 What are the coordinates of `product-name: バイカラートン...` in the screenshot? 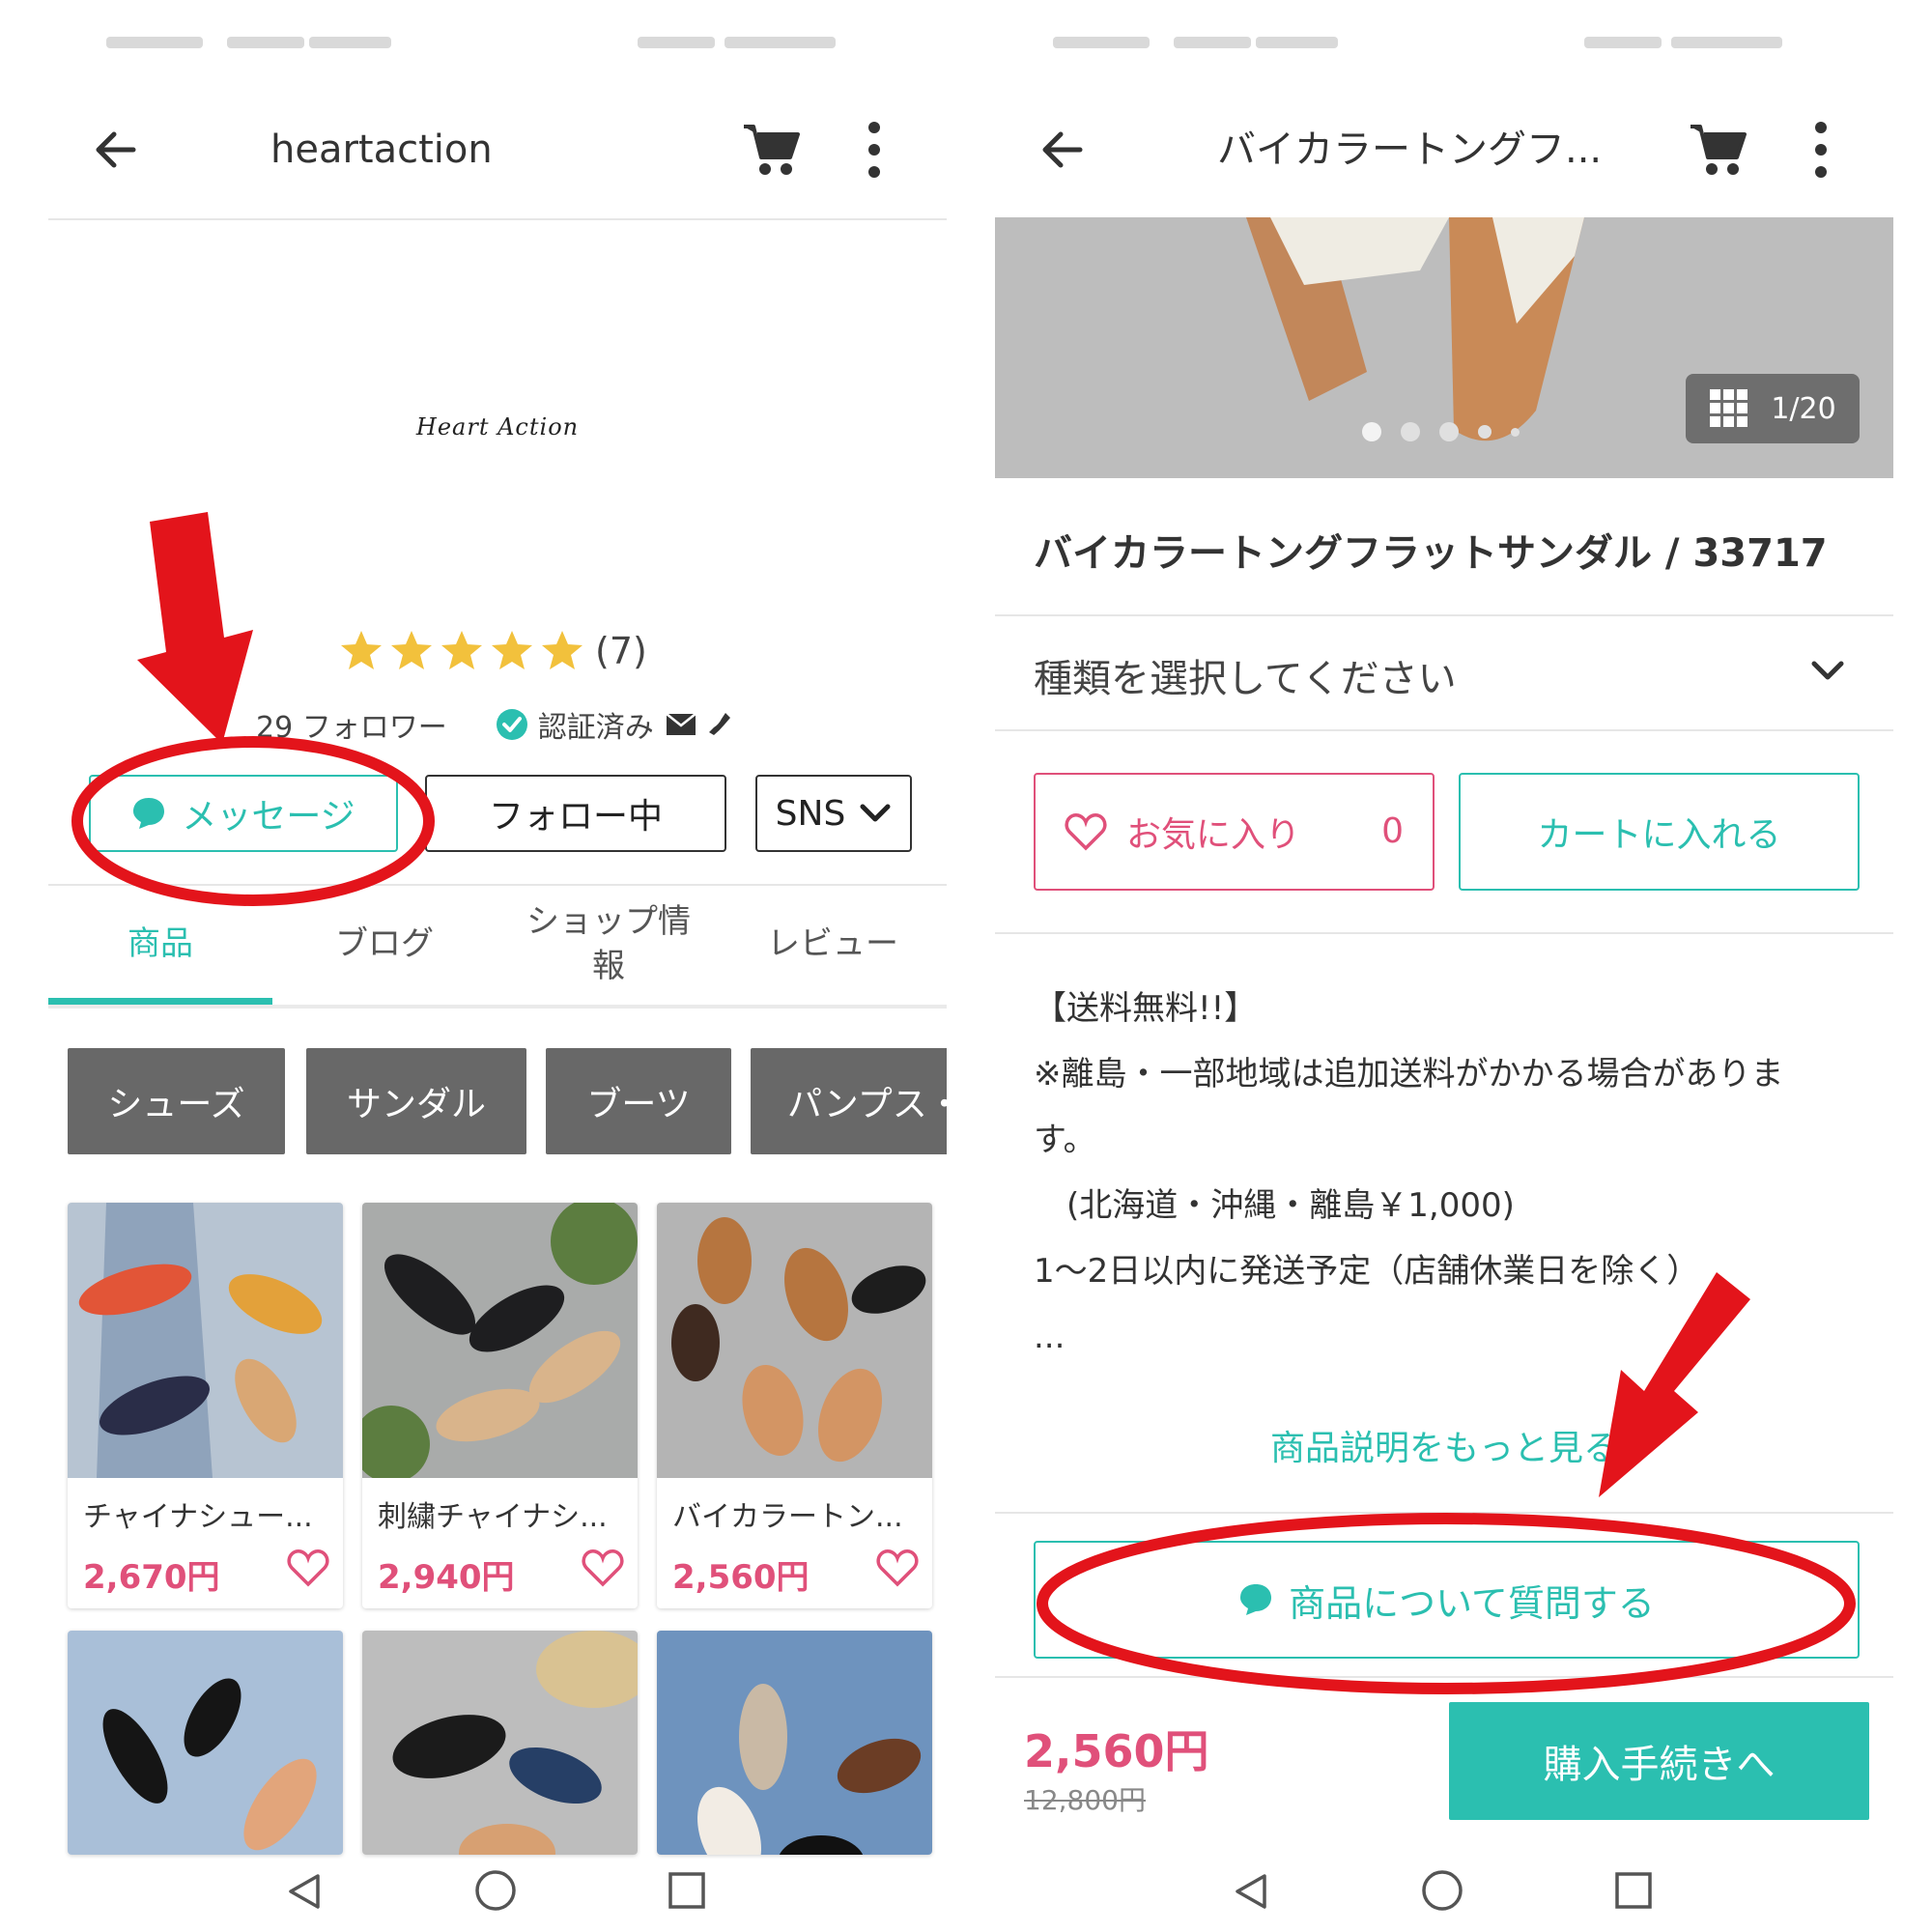 It's located at (787, 1517).